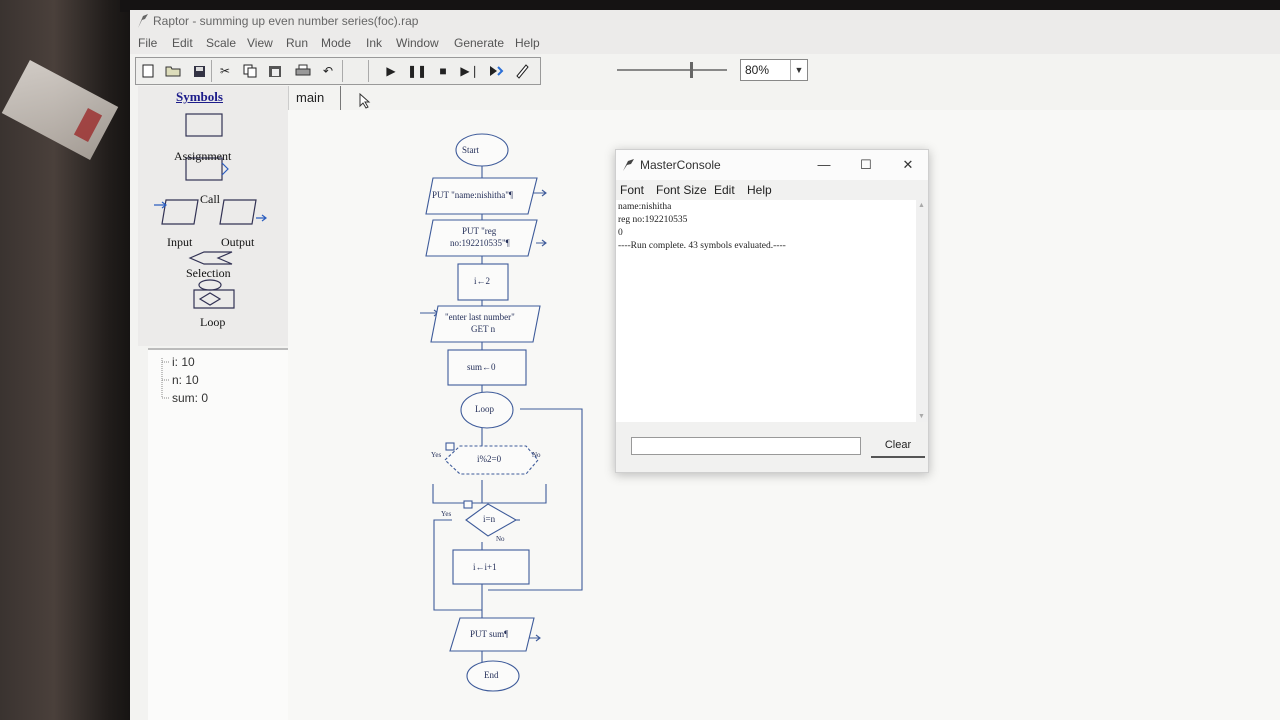 This screenshot has width=1280, height=720. What do you see at coordinates (210, 211) in the screenshot?
I see `symbol-shapes` at bounding box center [210, 211].